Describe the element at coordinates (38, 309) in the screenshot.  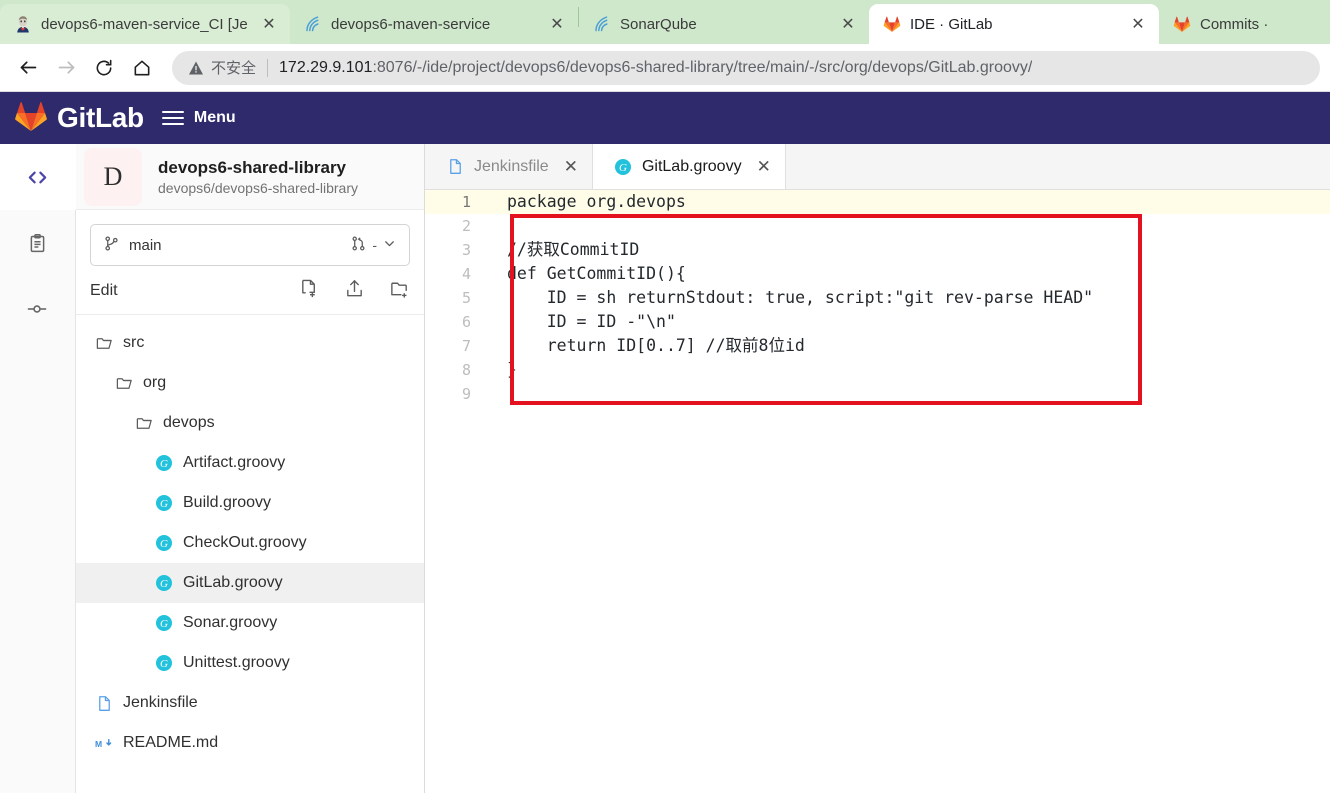
I see `rail-item-commit` at that location.